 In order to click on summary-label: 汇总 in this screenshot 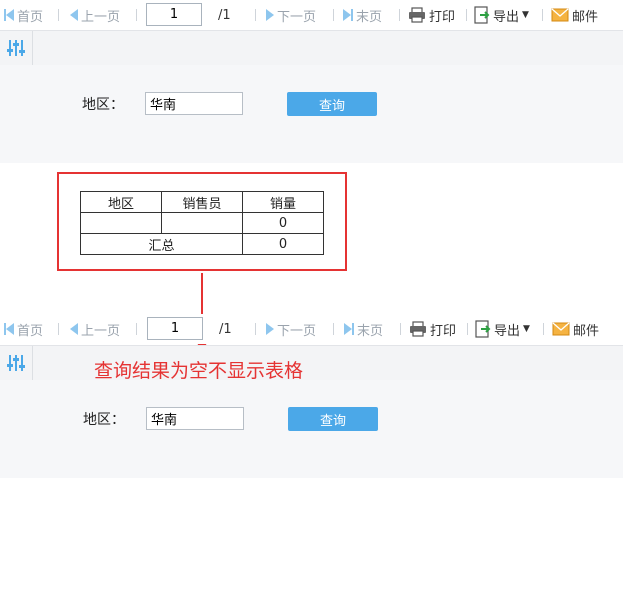, I will do `click(161, 244)`.